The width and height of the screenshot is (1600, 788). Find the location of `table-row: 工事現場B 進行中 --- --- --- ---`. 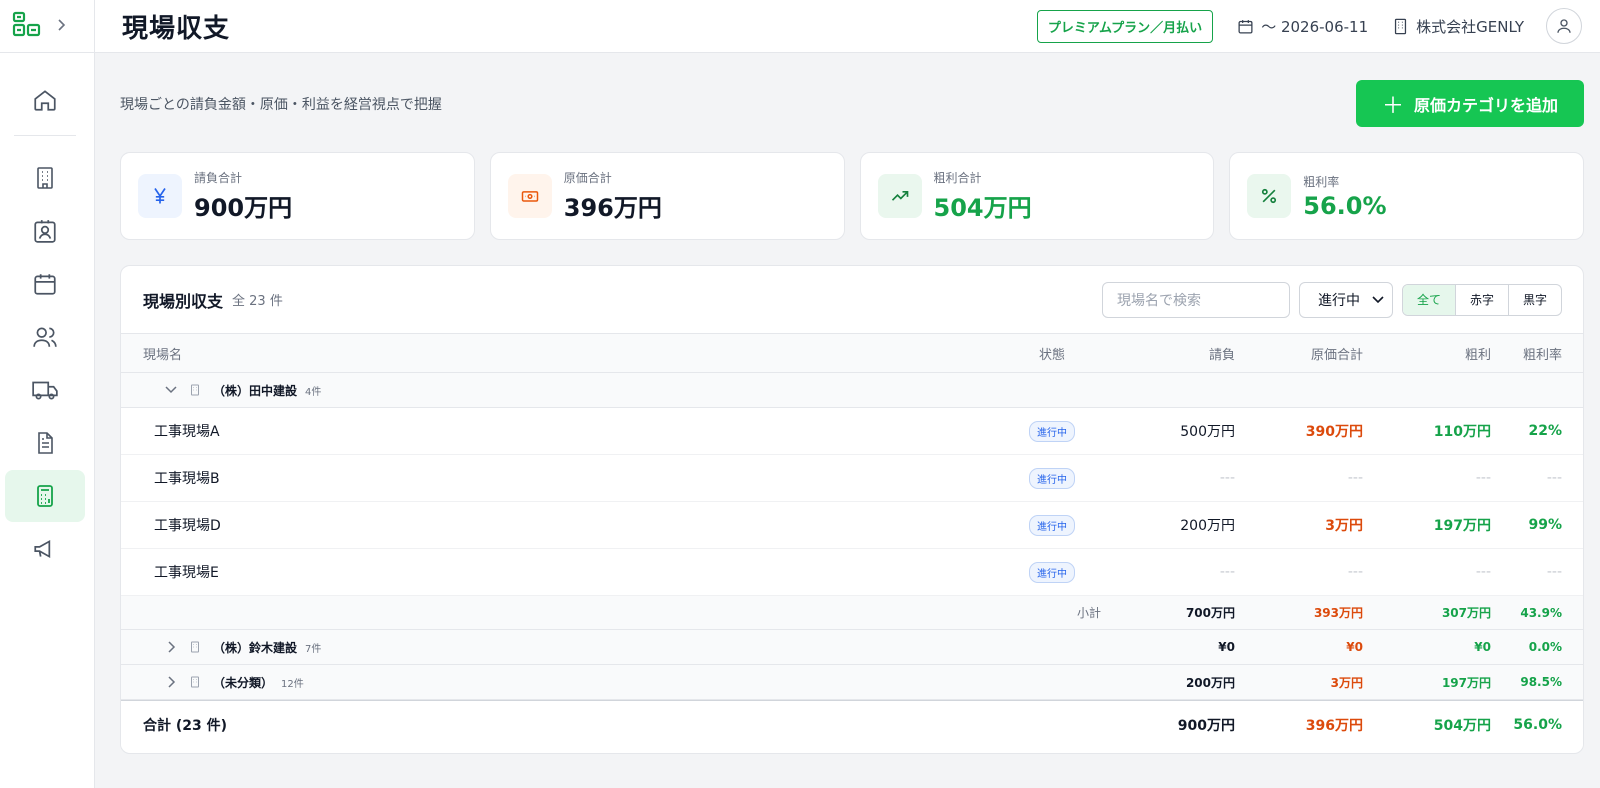

table-row: 工事現場B 進行中 --- --- --- --- is located at coordinates (852, 478).